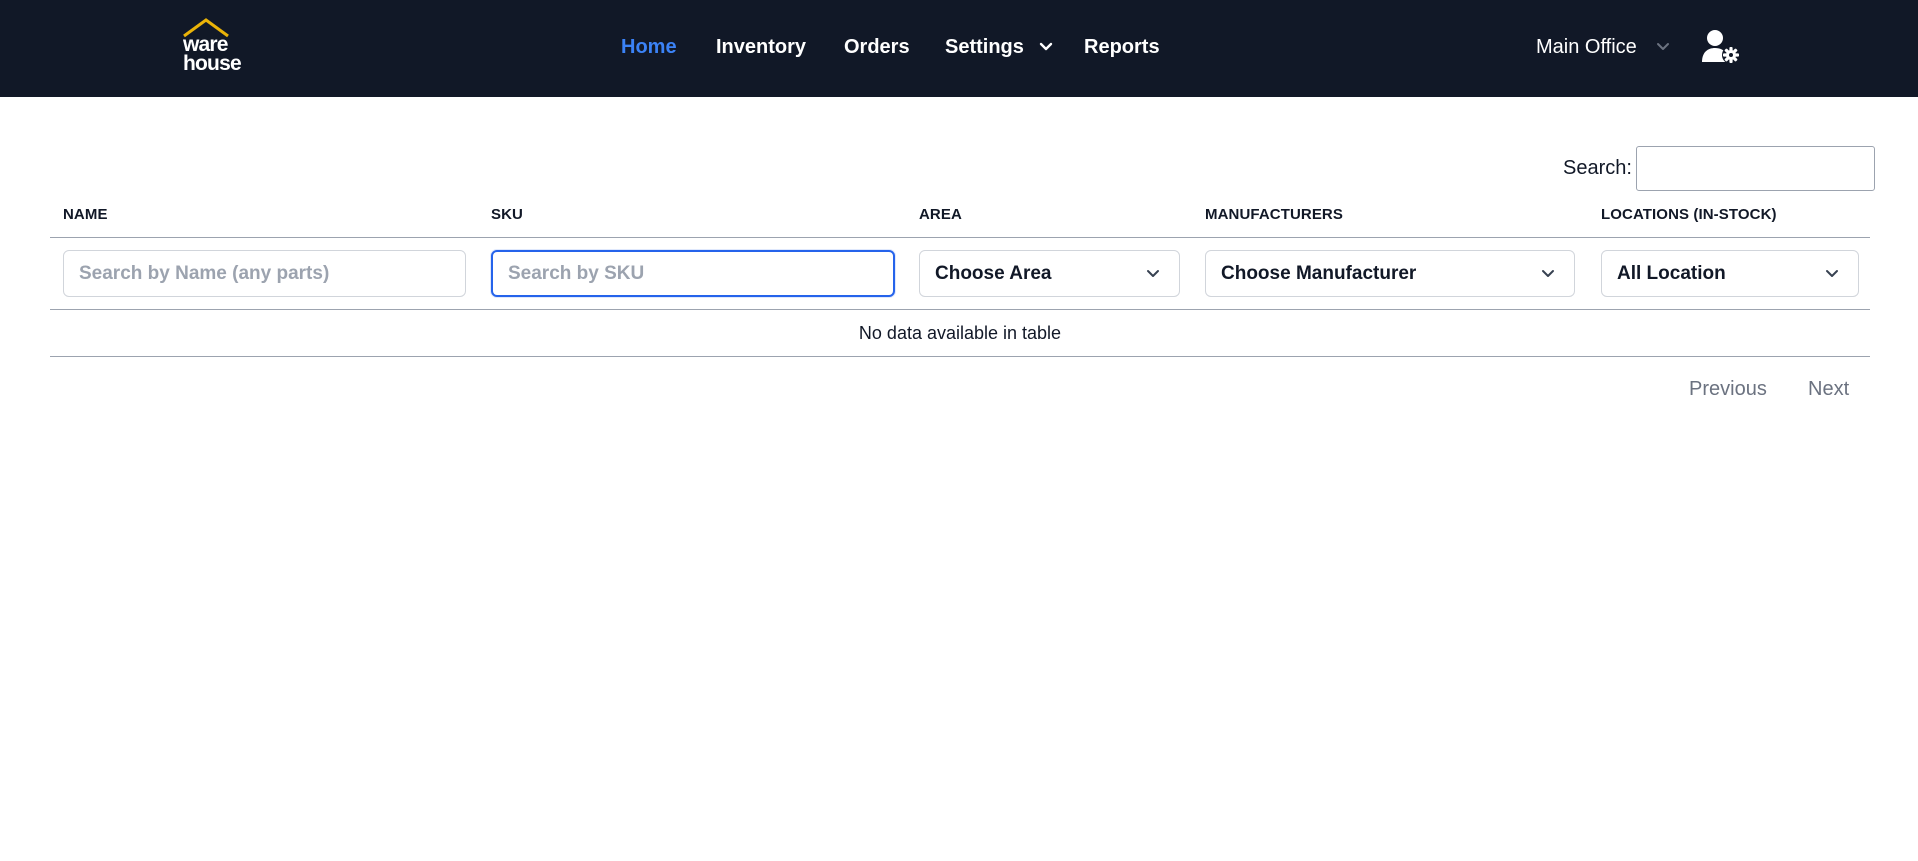  I want to click on office-selector: Main Office, so click(1603, 47).